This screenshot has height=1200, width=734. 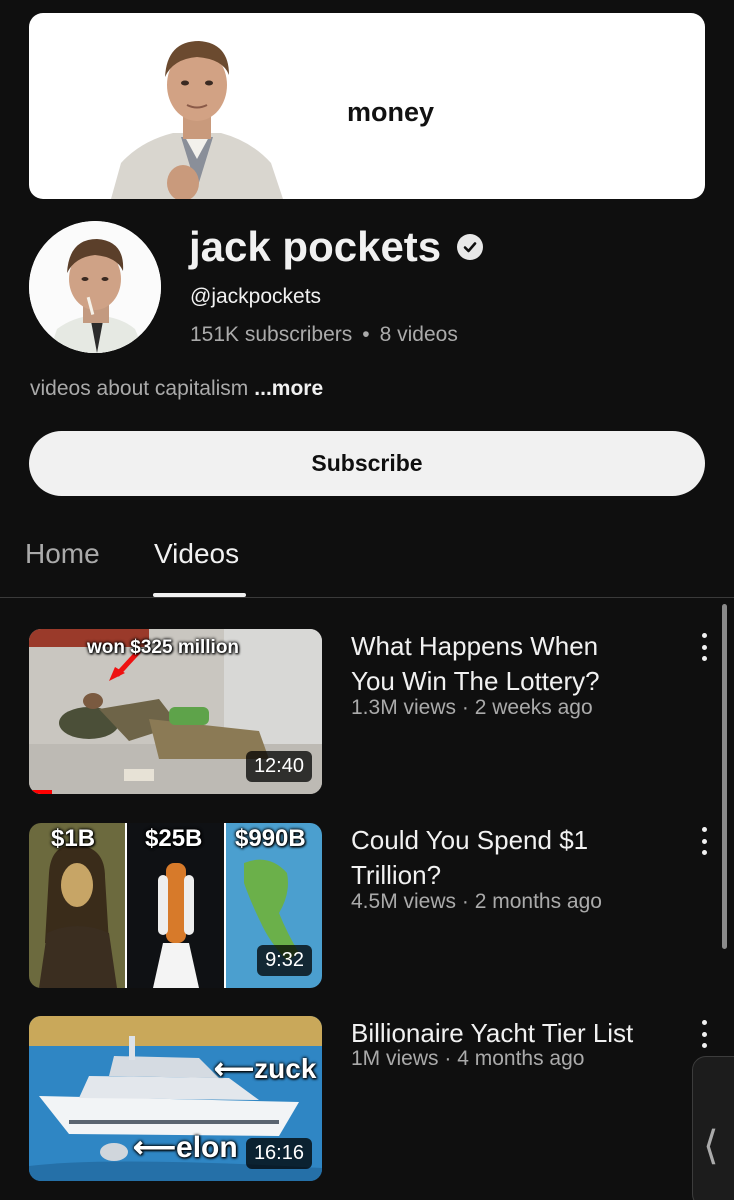 What do you see at coordinates (404, 901) in the screenshot?
I see `view-count: 4.5M views` at bounding box center [404, 901].